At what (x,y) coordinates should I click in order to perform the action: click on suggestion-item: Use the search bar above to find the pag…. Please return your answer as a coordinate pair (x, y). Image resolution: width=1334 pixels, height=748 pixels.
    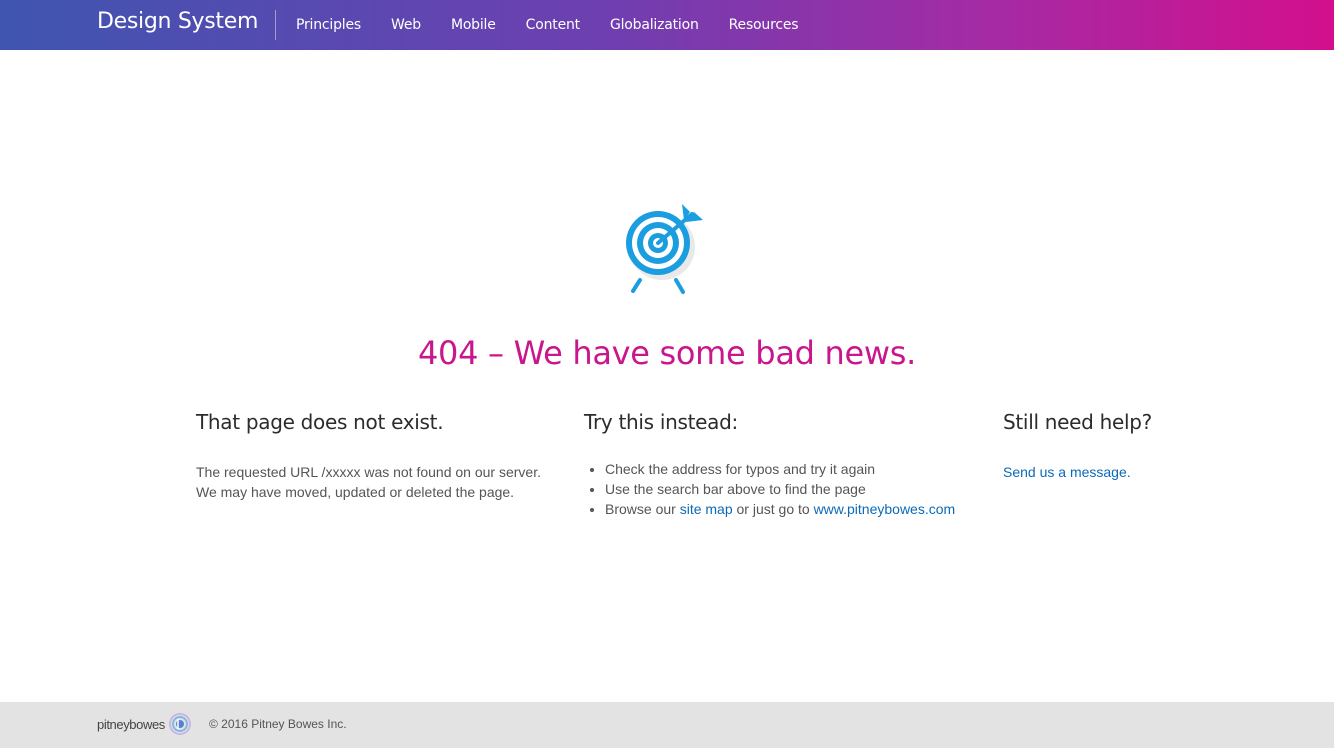
    Looking at the image, I should click on (794, 489).